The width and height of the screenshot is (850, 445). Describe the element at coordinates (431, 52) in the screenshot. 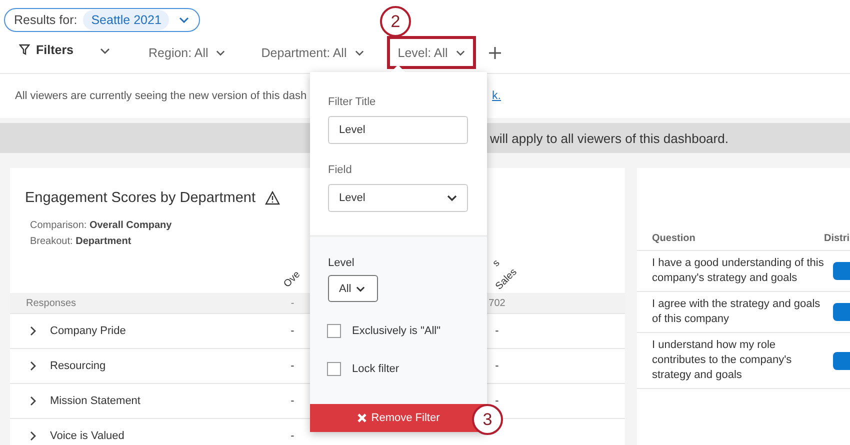

I see `filter-dropdown: Level: All` at that location.